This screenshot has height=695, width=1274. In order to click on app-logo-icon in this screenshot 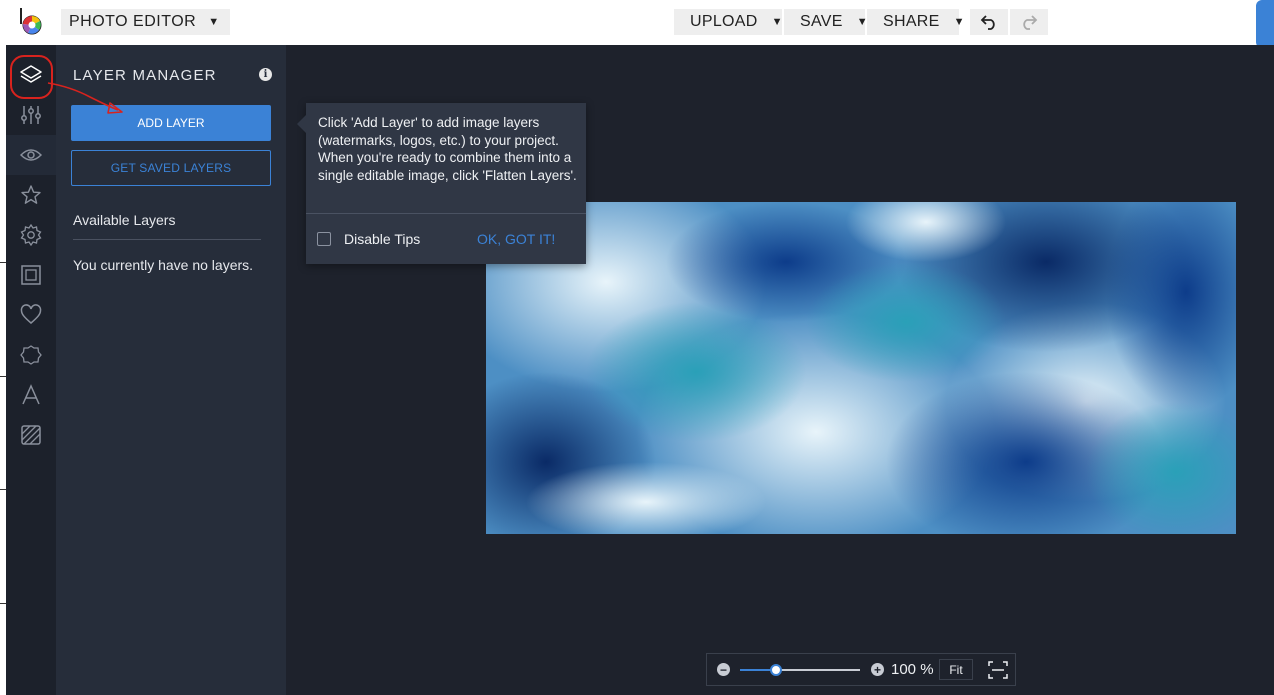, I will do `click(32, 22)`.